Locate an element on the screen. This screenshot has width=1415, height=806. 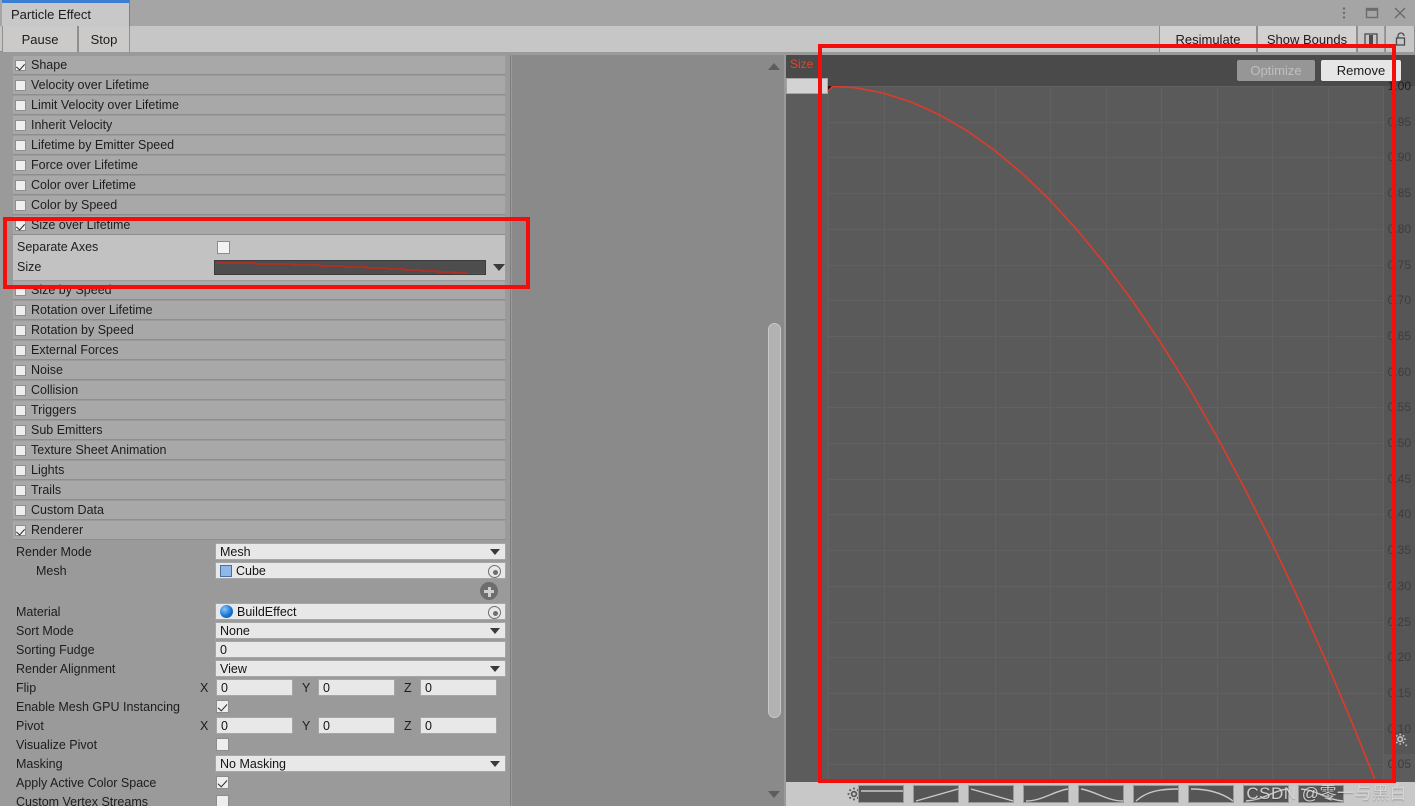
pivot-x-input: 0 is located at coordinates (254, 725).